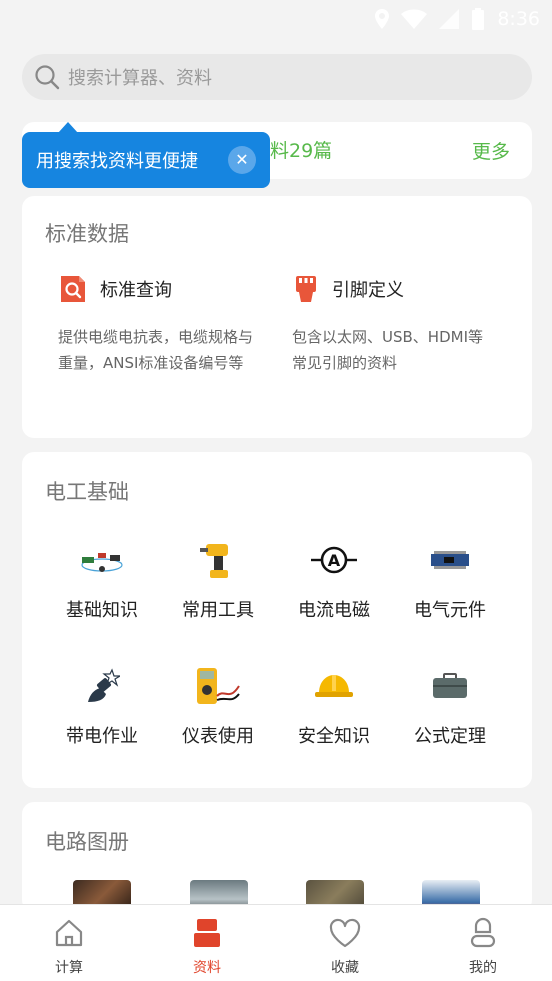  What do you see at coordinates (73, 289) in the screenshot?
I see `search-doc-icon` at bounding box center [73, 289].